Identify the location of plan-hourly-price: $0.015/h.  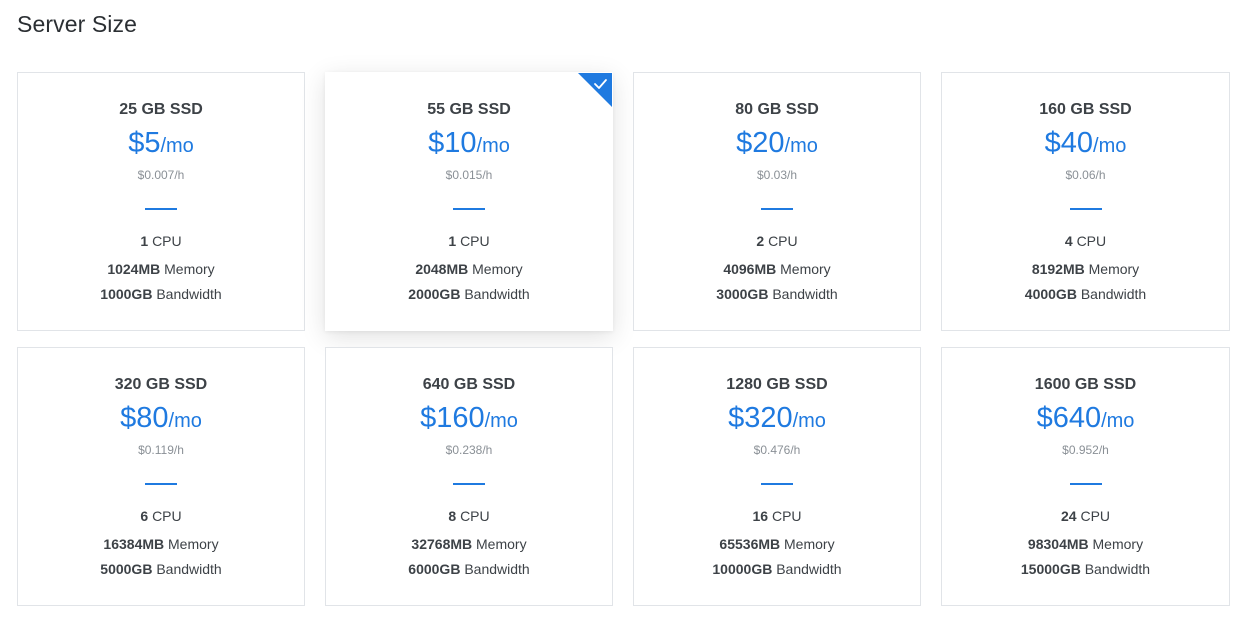
(469, 175).